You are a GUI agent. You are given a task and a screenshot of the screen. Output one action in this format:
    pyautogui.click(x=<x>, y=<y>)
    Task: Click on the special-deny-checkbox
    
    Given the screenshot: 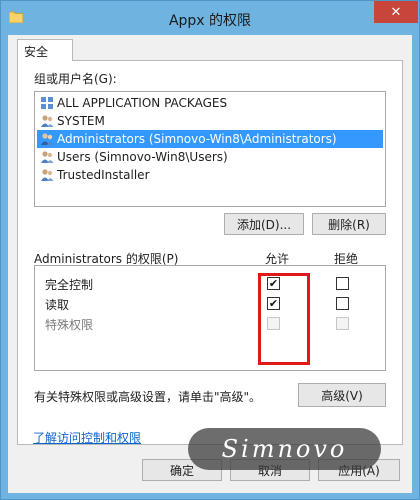 What is the action you would take?
    pyautogui.click(x=342, y=323)
    